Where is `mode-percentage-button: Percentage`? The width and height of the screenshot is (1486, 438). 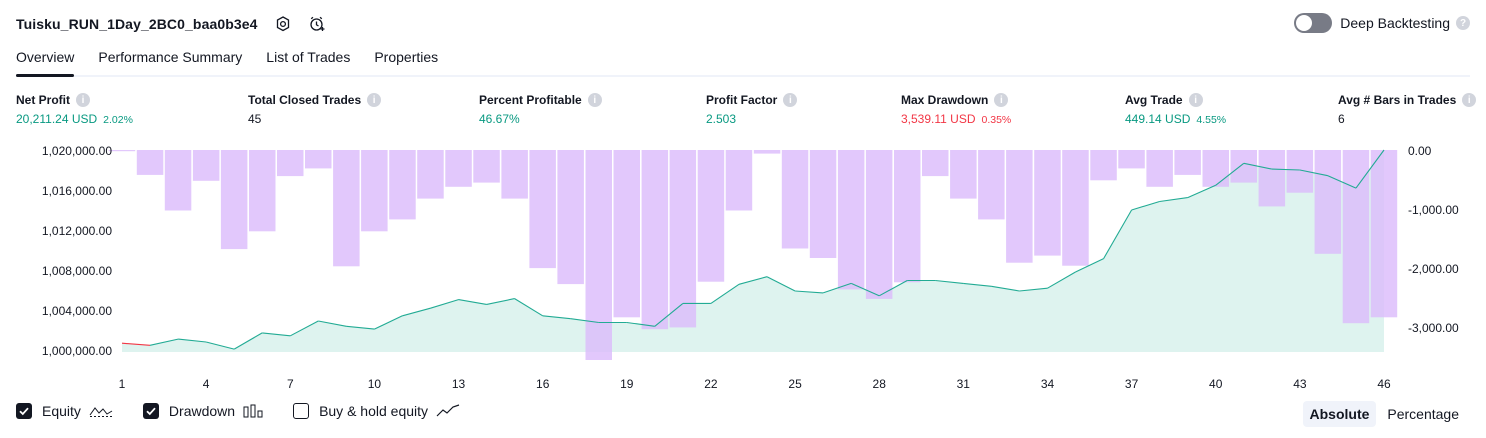
mode-percentage-button: Percentage is located at coordinates (1423, 414).